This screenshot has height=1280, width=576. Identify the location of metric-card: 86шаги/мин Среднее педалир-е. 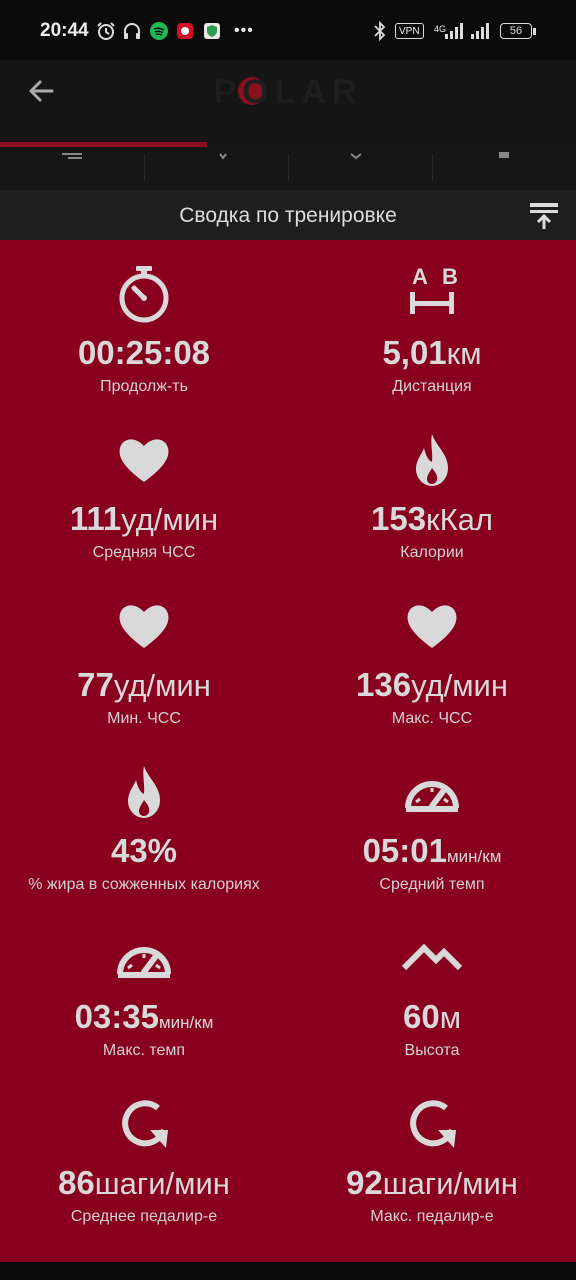
(144, 1153).